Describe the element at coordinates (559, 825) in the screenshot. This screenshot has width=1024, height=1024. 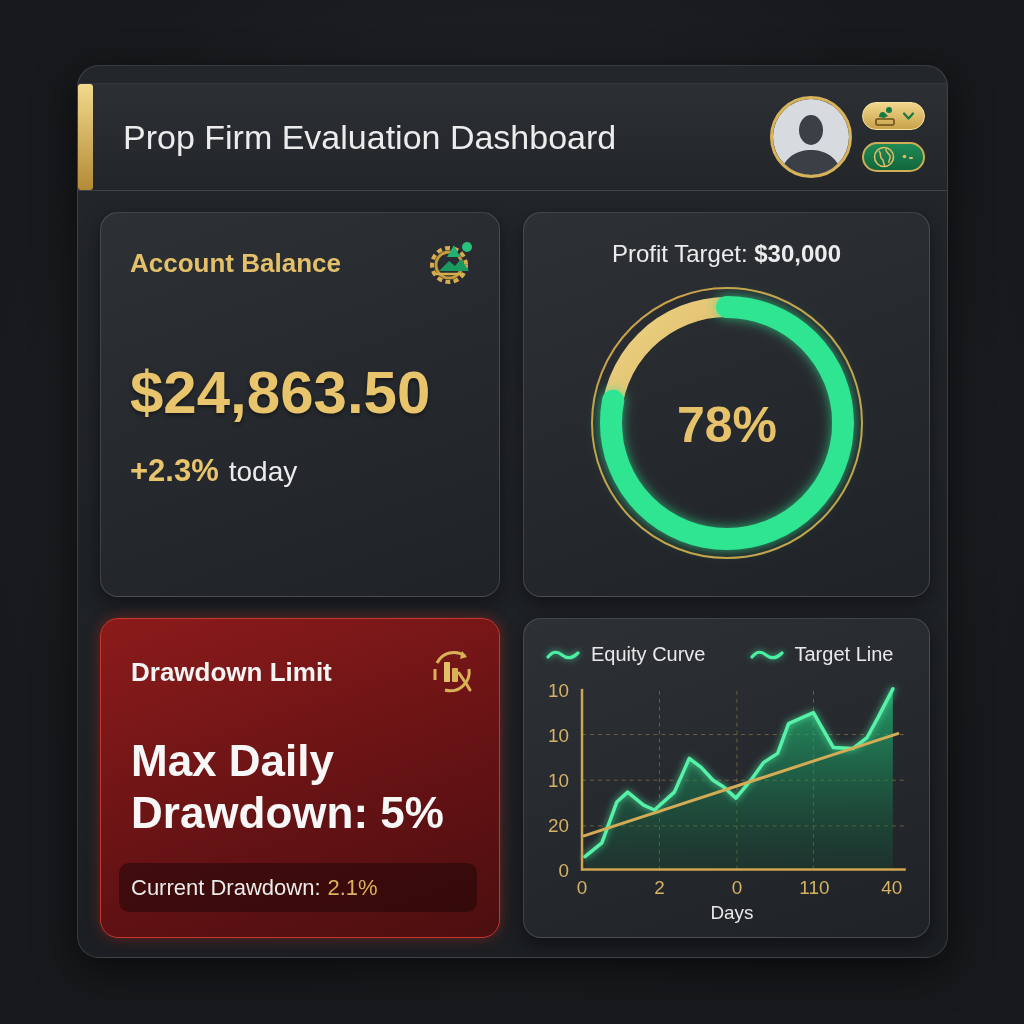
I see `y-tick-label: 20` at that location.